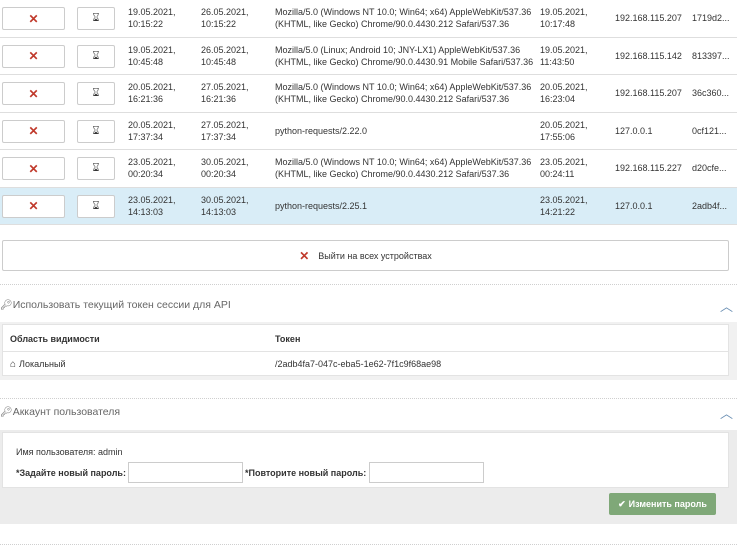  What do you see at coordinates (225, 199) in the screenshot?
I see `expires-date: 30.05.2021,` at bounding box center [225, 199].